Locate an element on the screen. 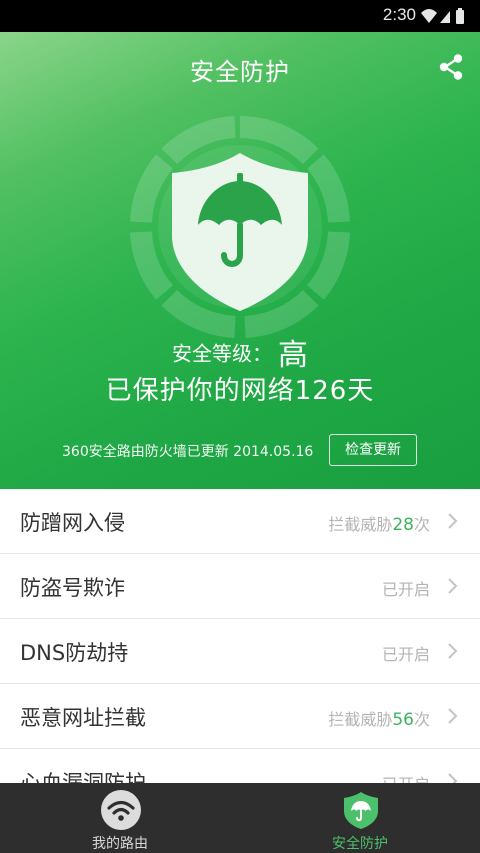  tab-security: 安全防护 is located at coordinates (360, 818).